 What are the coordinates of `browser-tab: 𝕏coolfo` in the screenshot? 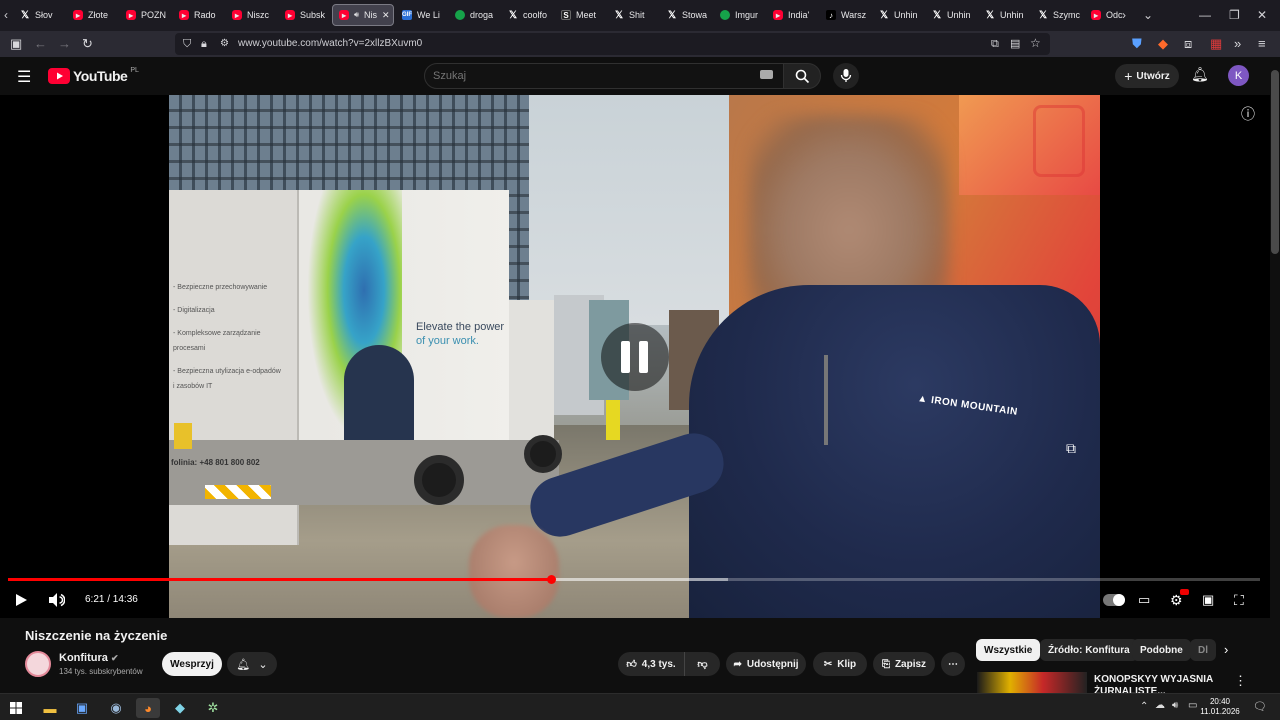 It's located at (527, 15).